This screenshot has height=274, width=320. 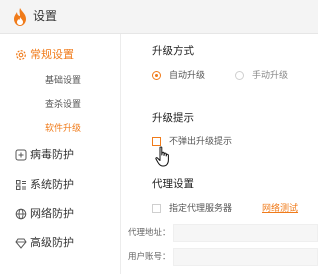 What do you see at coordinates (201, 209) in the screenshot?
I see `proxy-server-label: 指定代理服务器` at bounding box center [201, 209].